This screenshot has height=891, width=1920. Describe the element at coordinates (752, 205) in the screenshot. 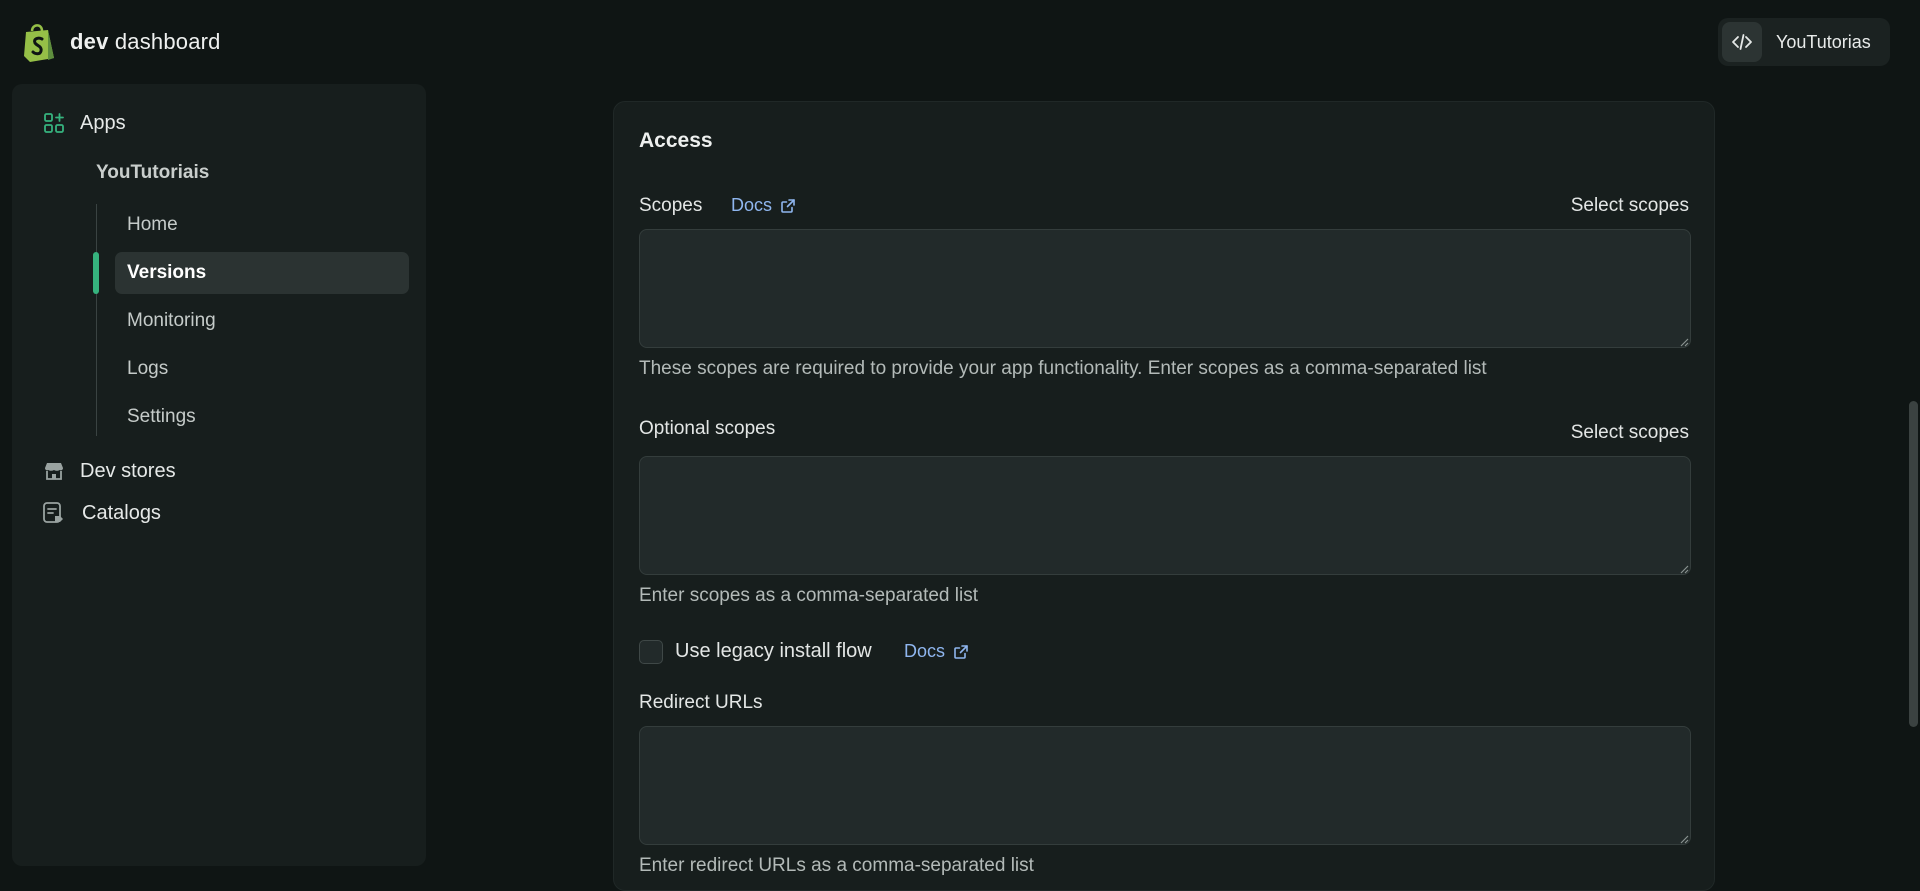

I see `scopes-docs-text: Docs` at that location.